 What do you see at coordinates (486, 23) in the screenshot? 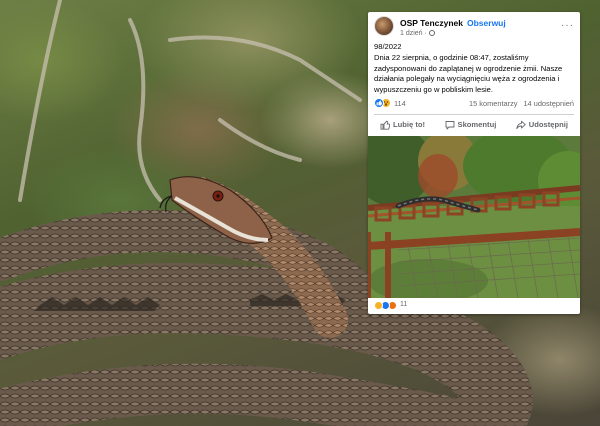
I see `follow-button: Obserwuj` at bounding box center [486, 23].